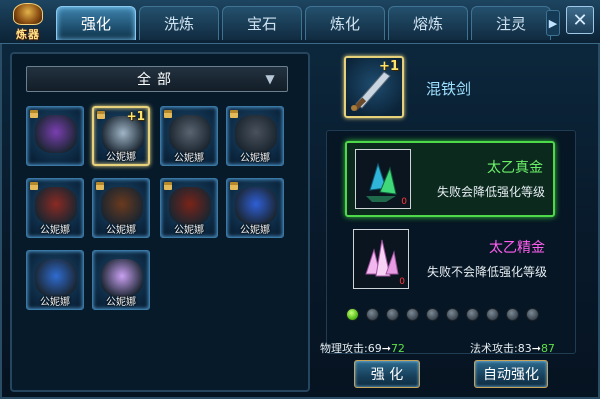 The height and width of the screenshot is (399, 600). I want to click on inventory-slot-sword: +1 公妮娜, so click(121, 136).